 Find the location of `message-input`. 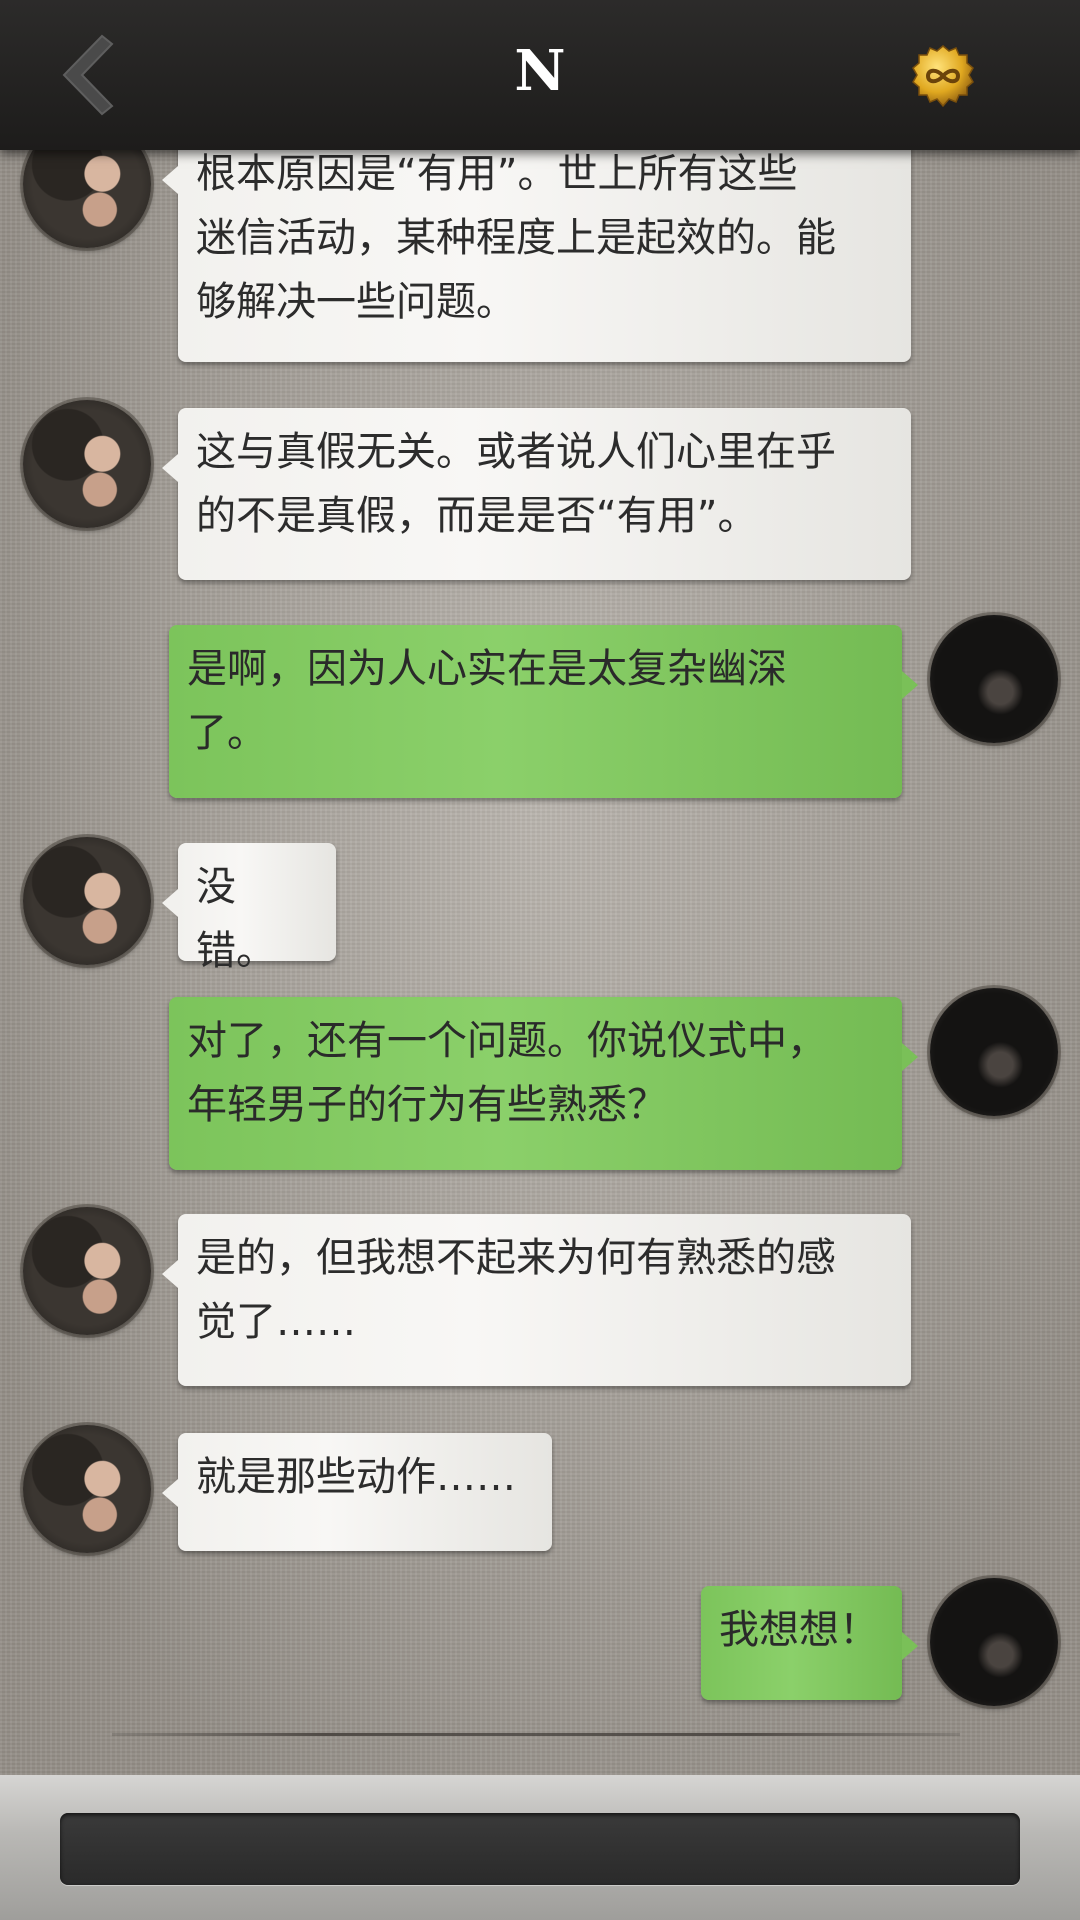

message-input is located at coordinates (540, 1849).